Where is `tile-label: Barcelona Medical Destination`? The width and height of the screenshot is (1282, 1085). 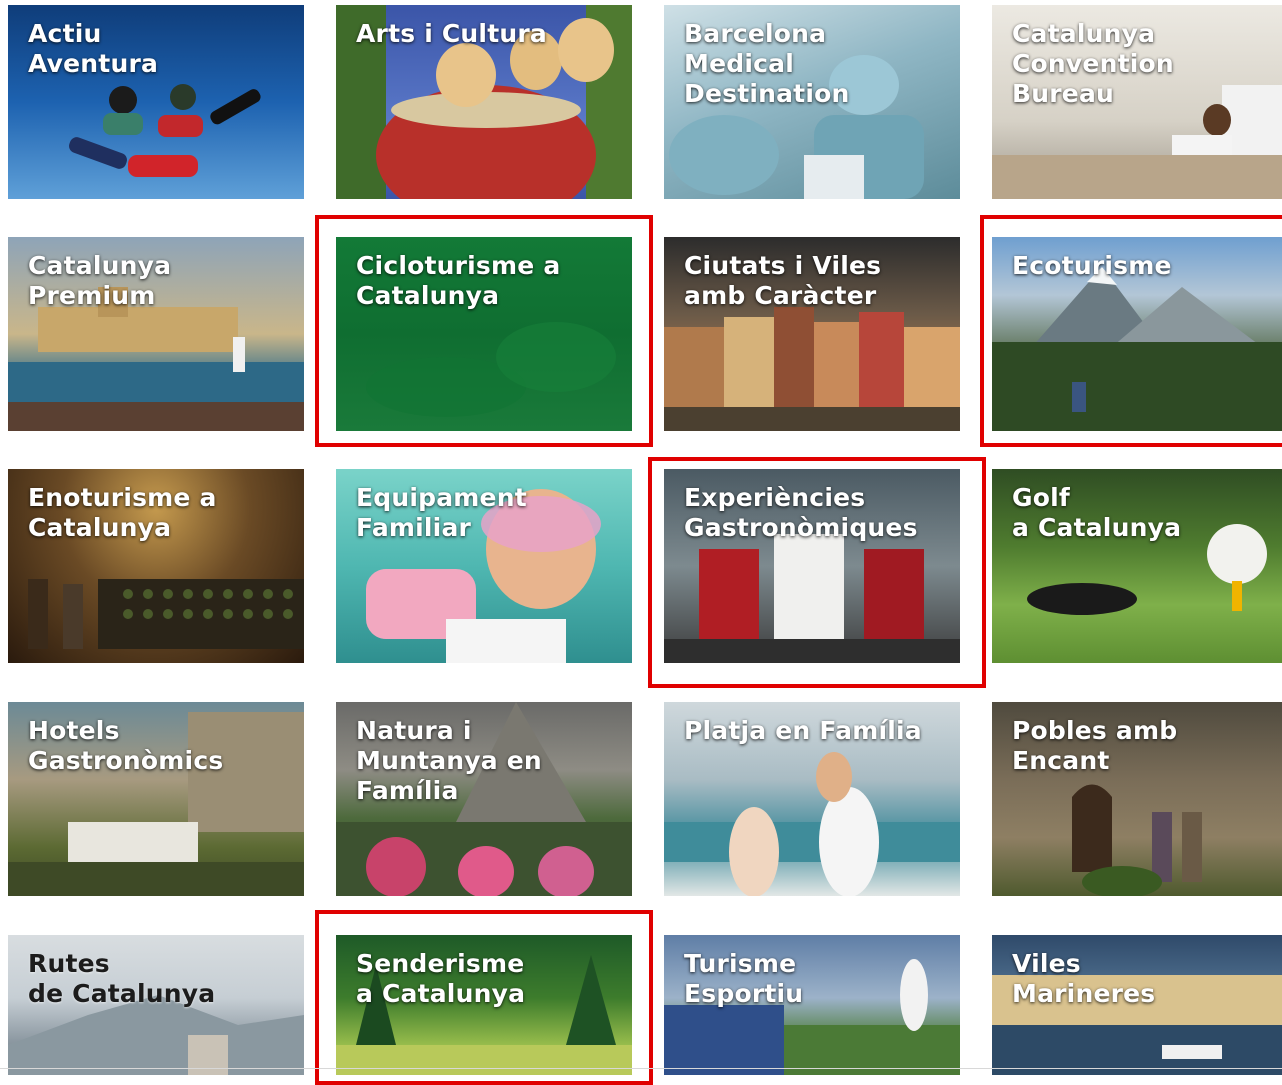
tile-label: Barcelona Medical Destination is located at coordinates (767, 63).